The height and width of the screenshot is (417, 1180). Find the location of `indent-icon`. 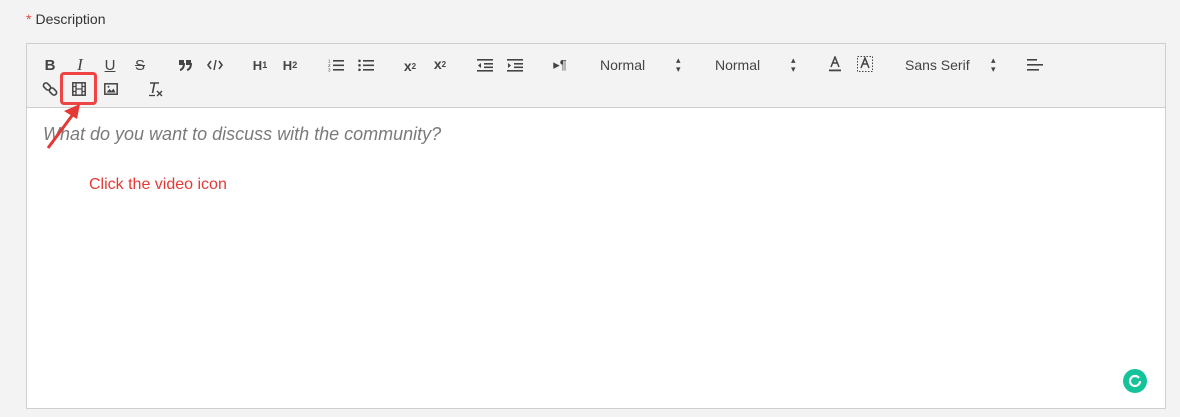

indent-icon is located at coordinates (515, 65).